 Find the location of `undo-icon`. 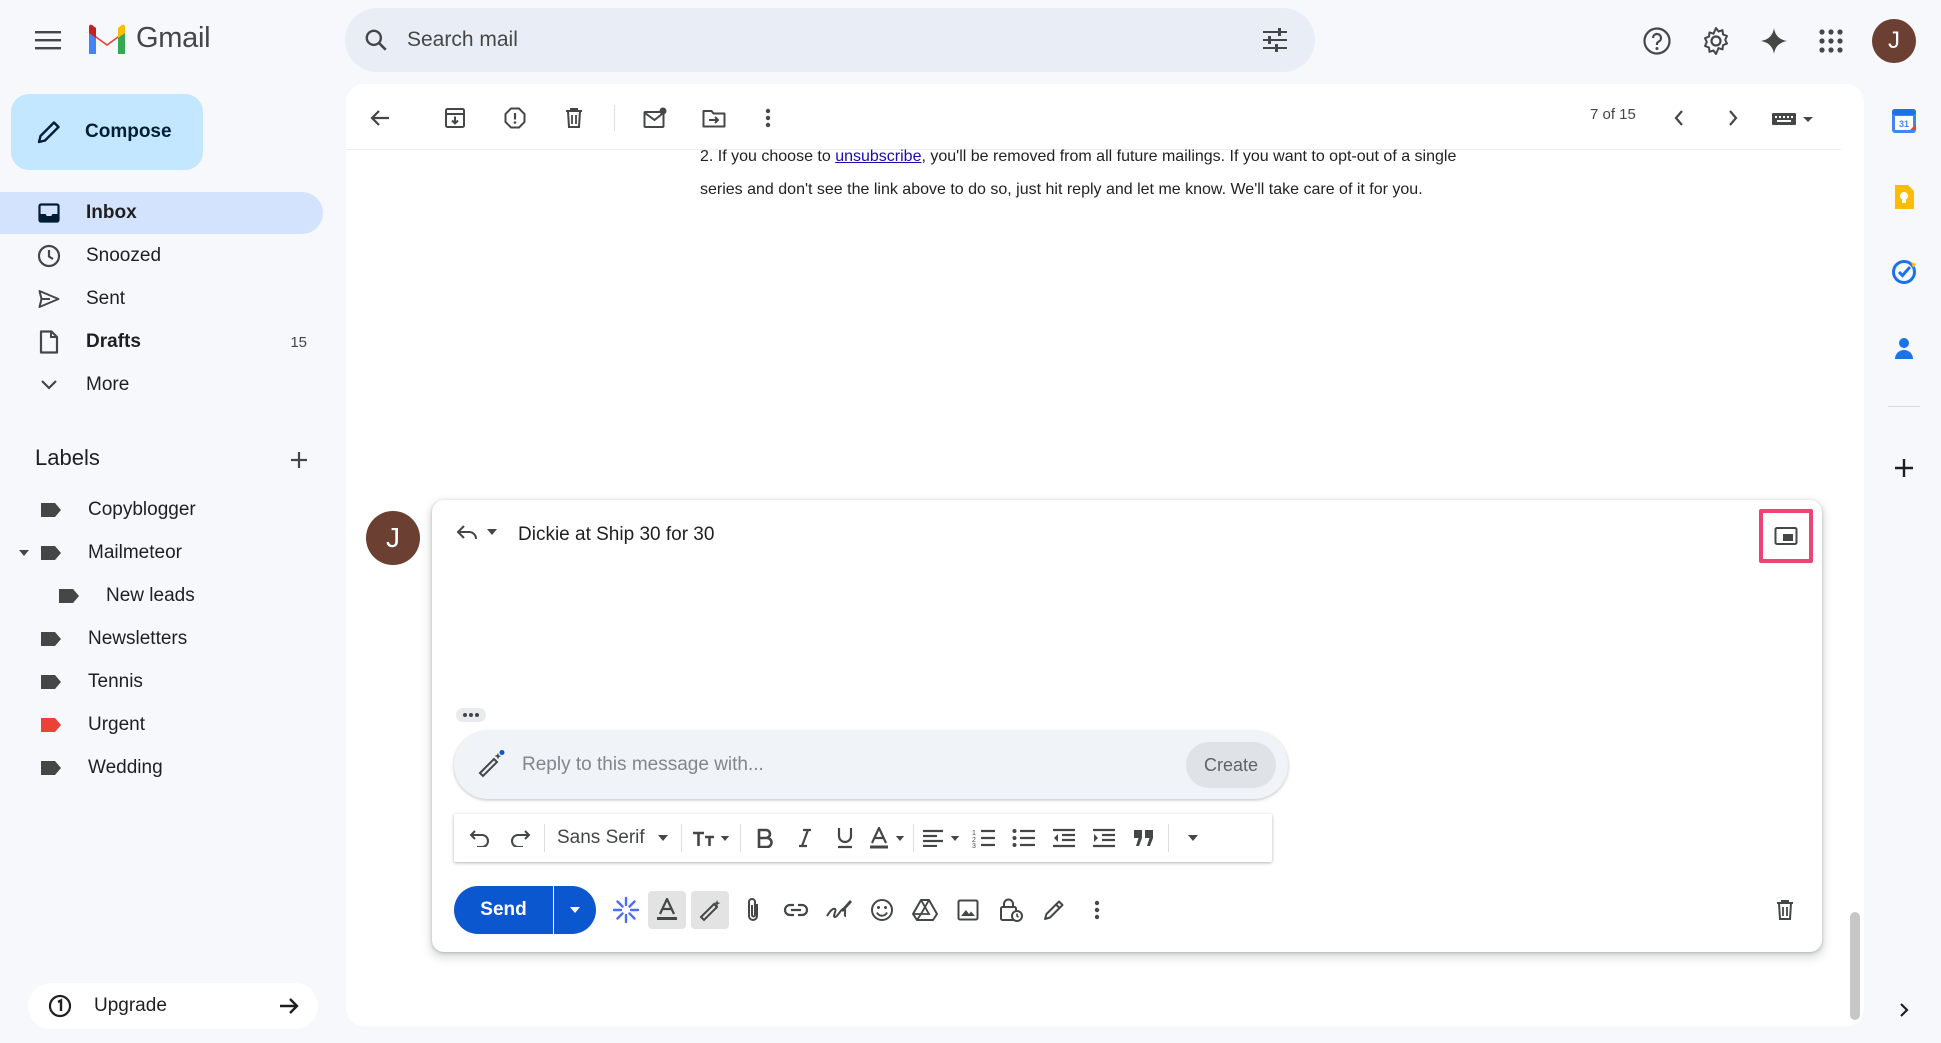

undo-icon is located at coordinates (479, 838).